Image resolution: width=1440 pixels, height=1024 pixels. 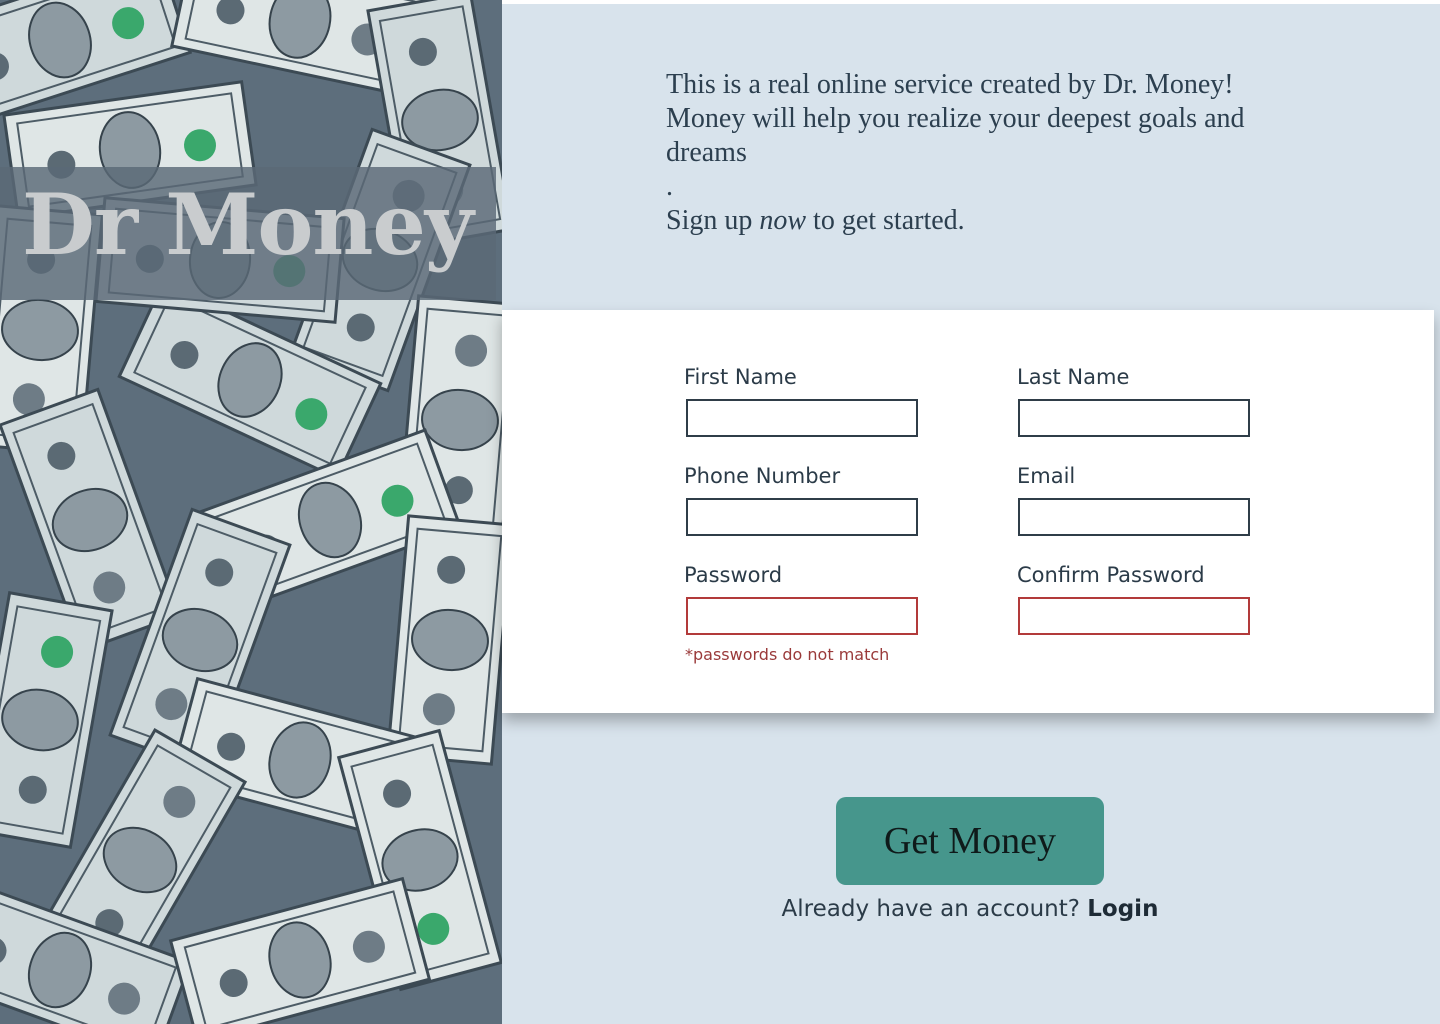 What do you see at coordinates (713, 220) in the screenshot?
I see `signup-prefix: Sign up` at bounding box center [713, 220].